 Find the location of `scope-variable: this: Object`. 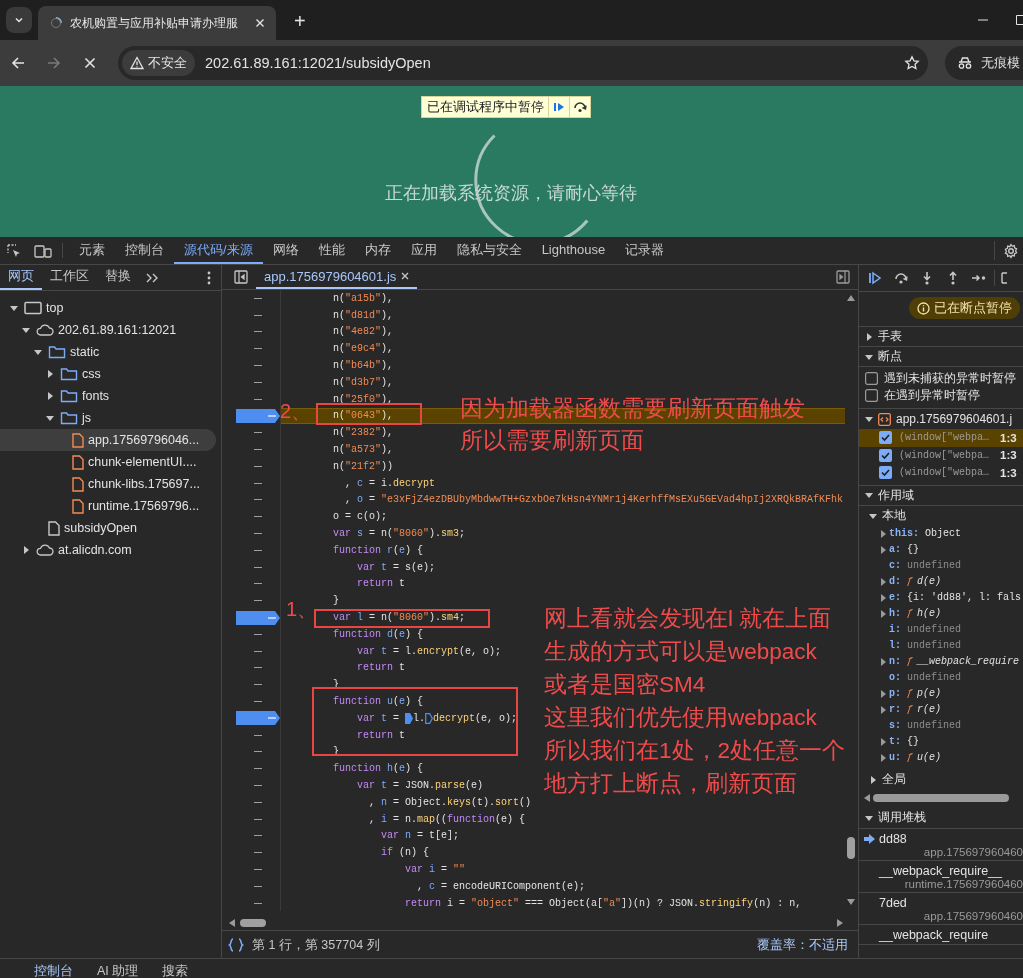

scope-variable: this: Object is located at coordinates (941, 533).